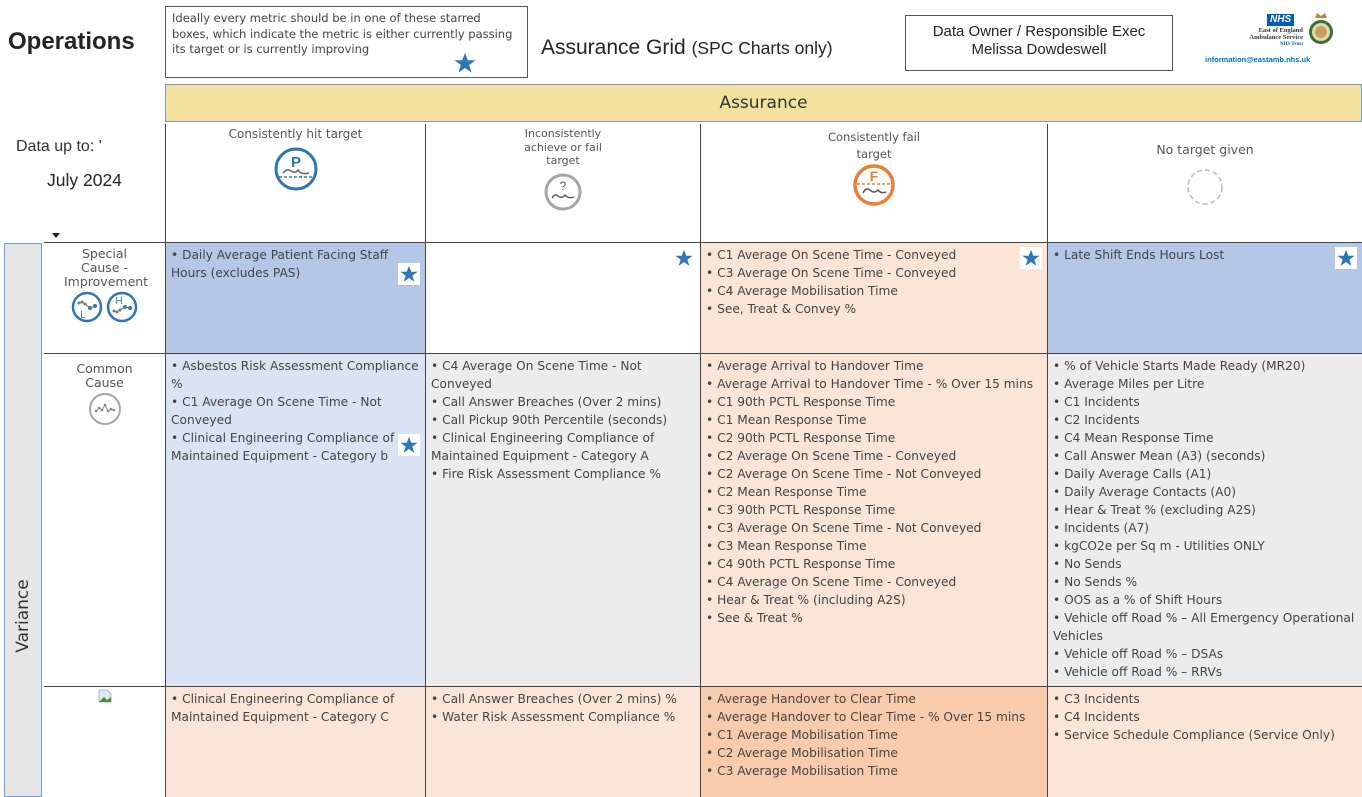  Describe the element at coordinates (104, 297) in the screenshot. I see `row-special-cause-improvement: Special Cause - Improvement L H` at that location.